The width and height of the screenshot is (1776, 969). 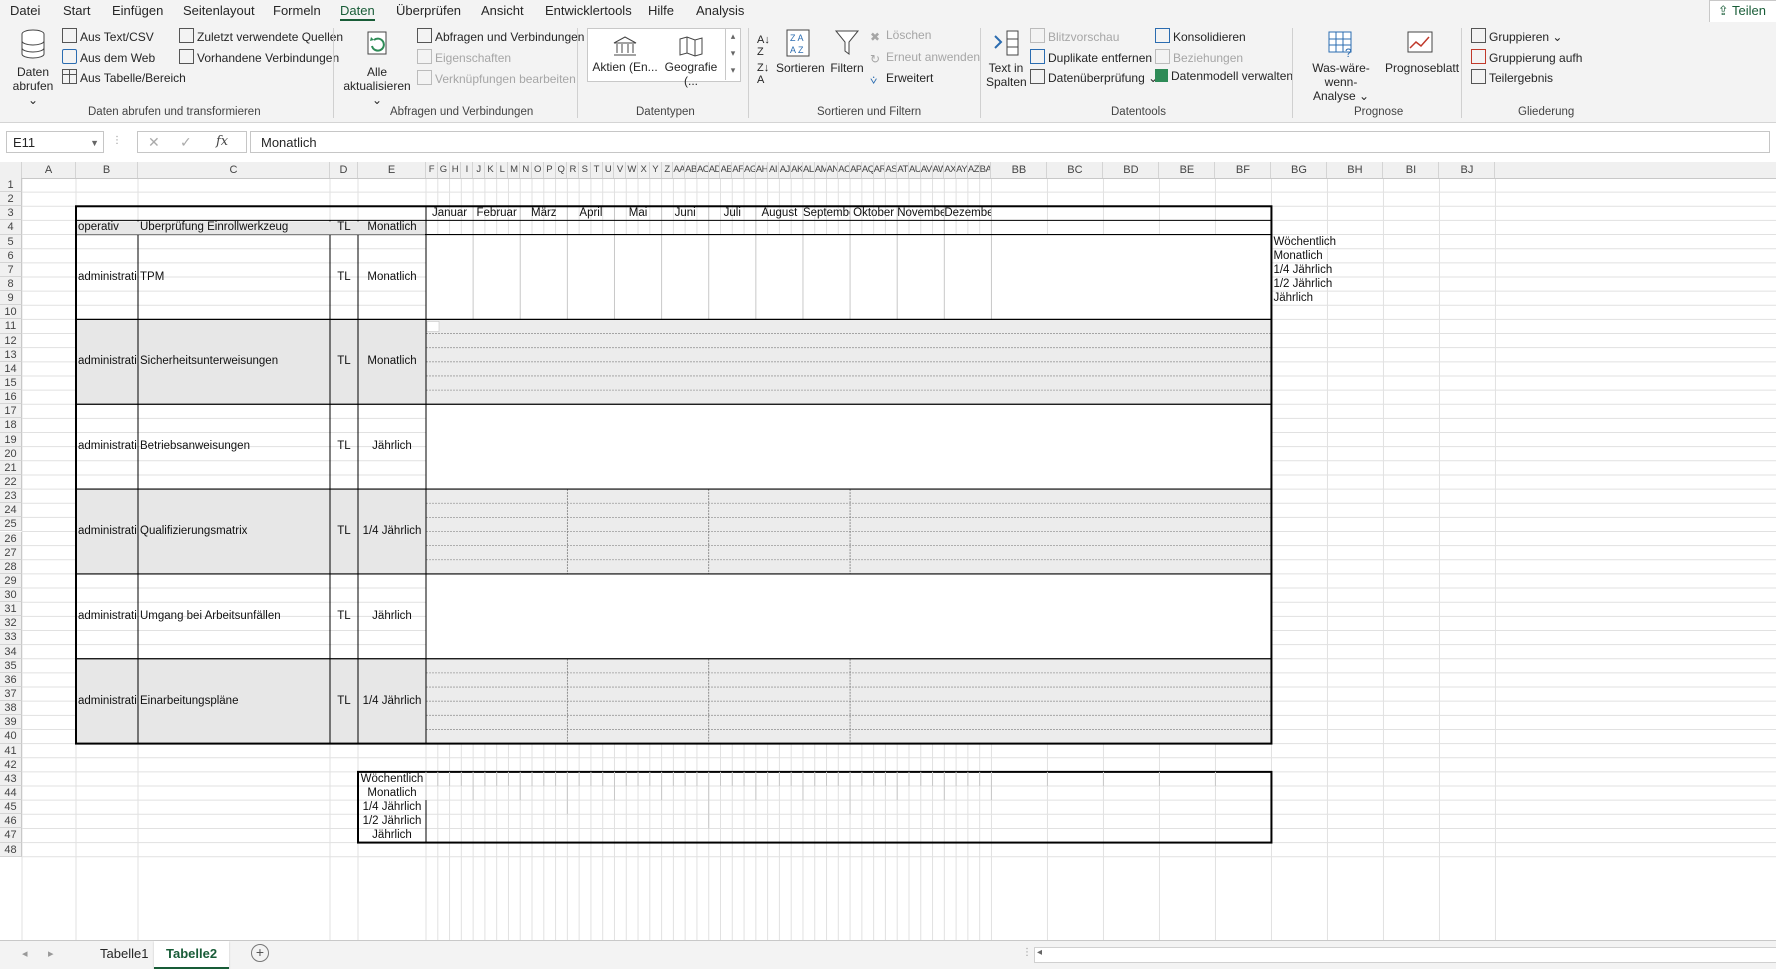 I want to click on row-header-32: 32, so click(x=11, y=623).